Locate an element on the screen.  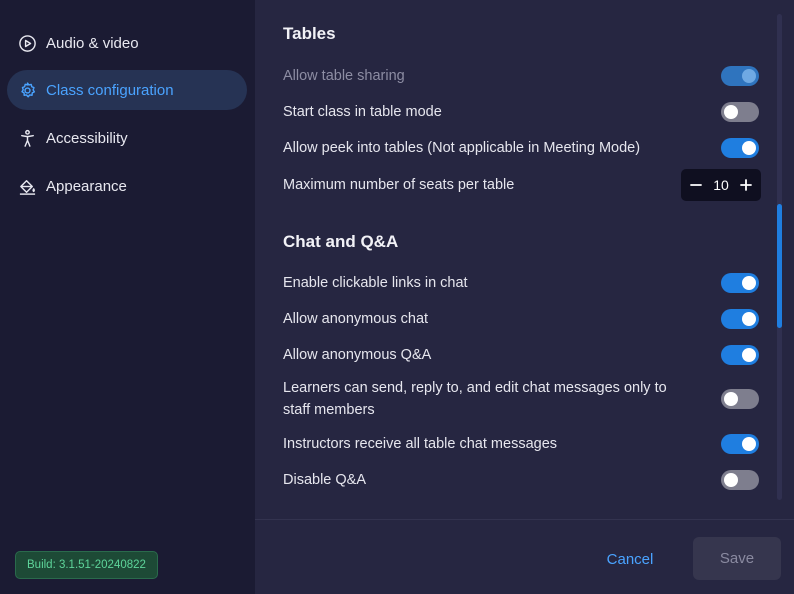
plus-icon is located at coordinates (746, 185).